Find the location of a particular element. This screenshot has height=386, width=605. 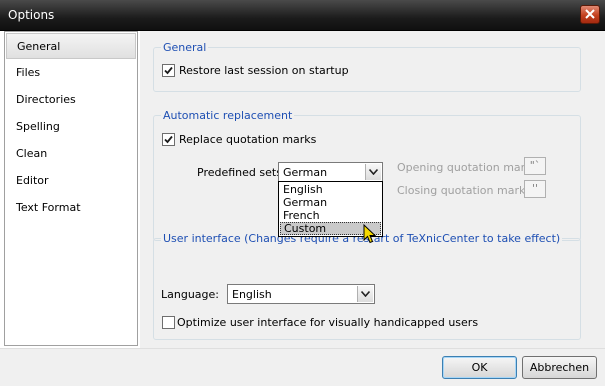

sidebar-item-label: Clean is located at coordinates (32, 153).